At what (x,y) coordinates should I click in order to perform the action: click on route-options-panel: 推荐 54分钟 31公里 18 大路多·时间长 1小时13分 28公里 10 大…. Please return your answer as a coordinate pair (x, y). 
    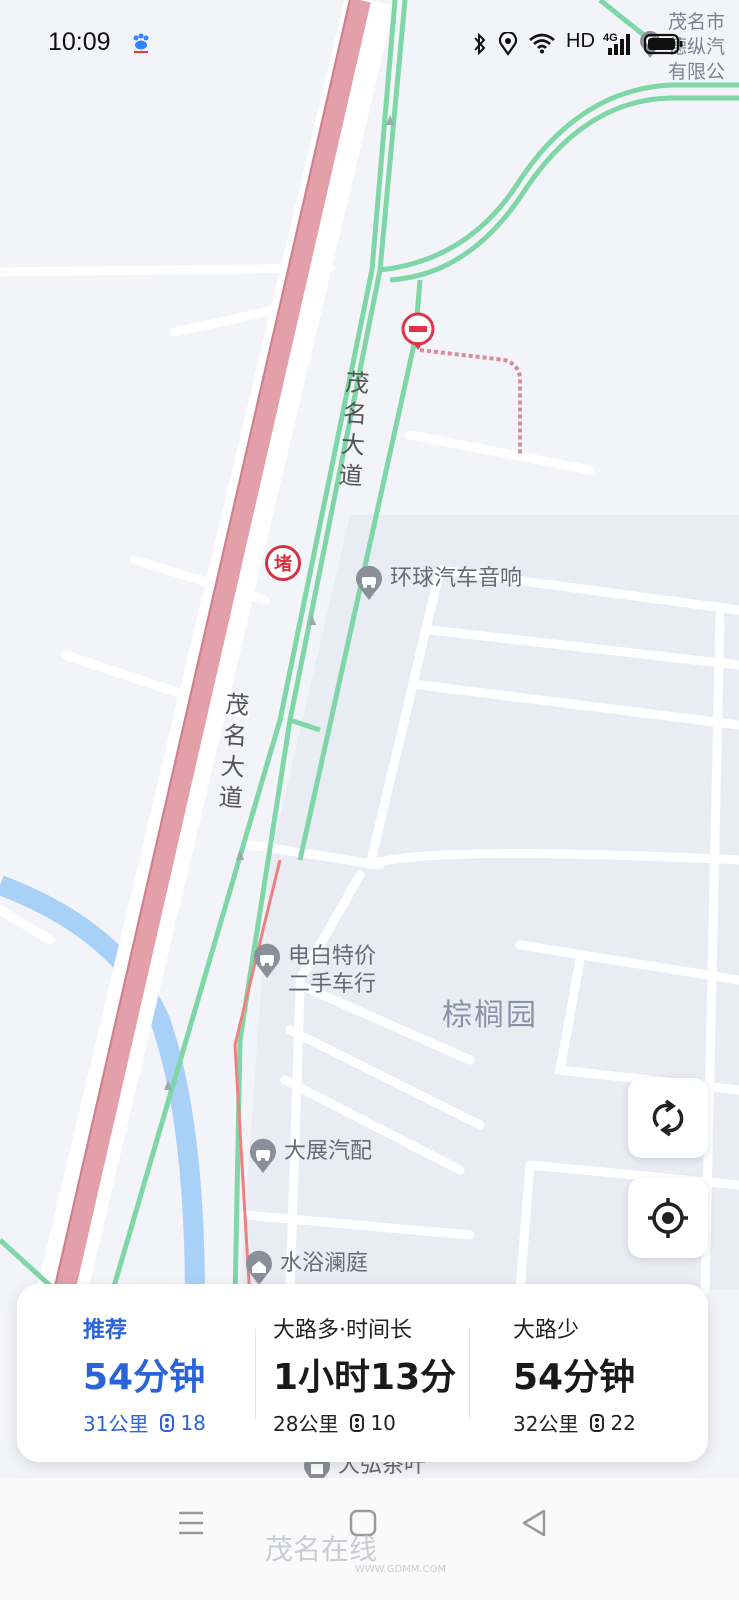
    Looking at the image, I should click on (362, 1373).